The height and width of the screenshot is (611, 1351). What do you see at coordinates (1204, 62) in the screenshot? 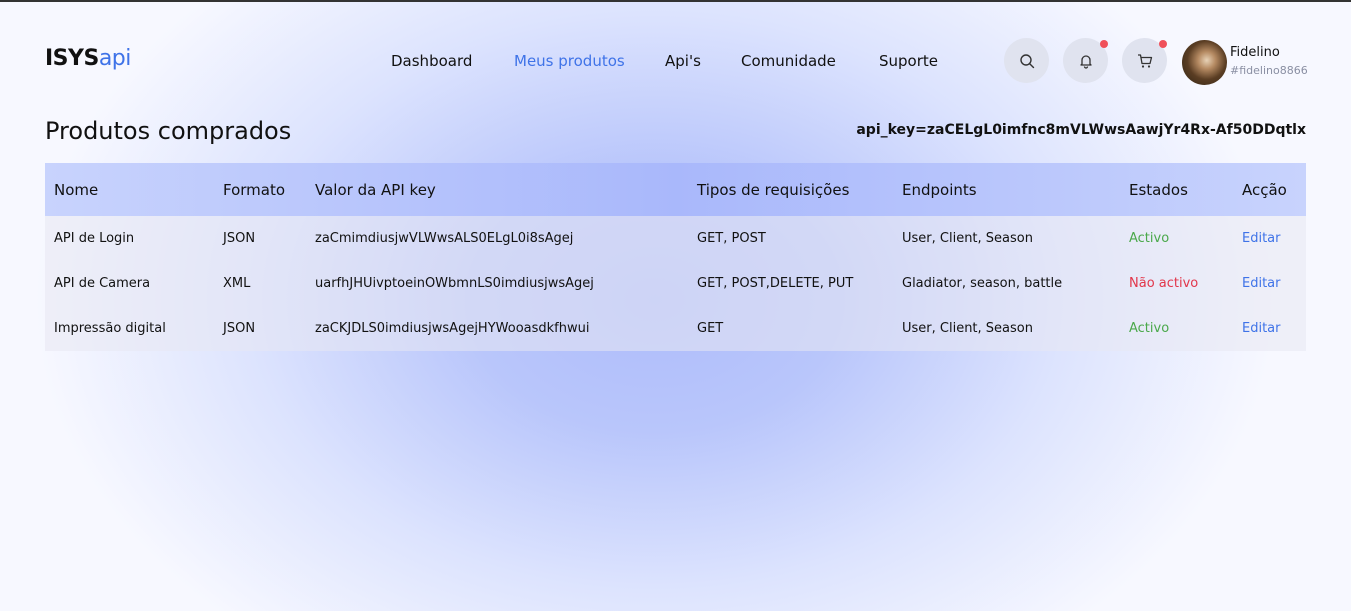
I see `avatar` at bounding box center [1204, 62].